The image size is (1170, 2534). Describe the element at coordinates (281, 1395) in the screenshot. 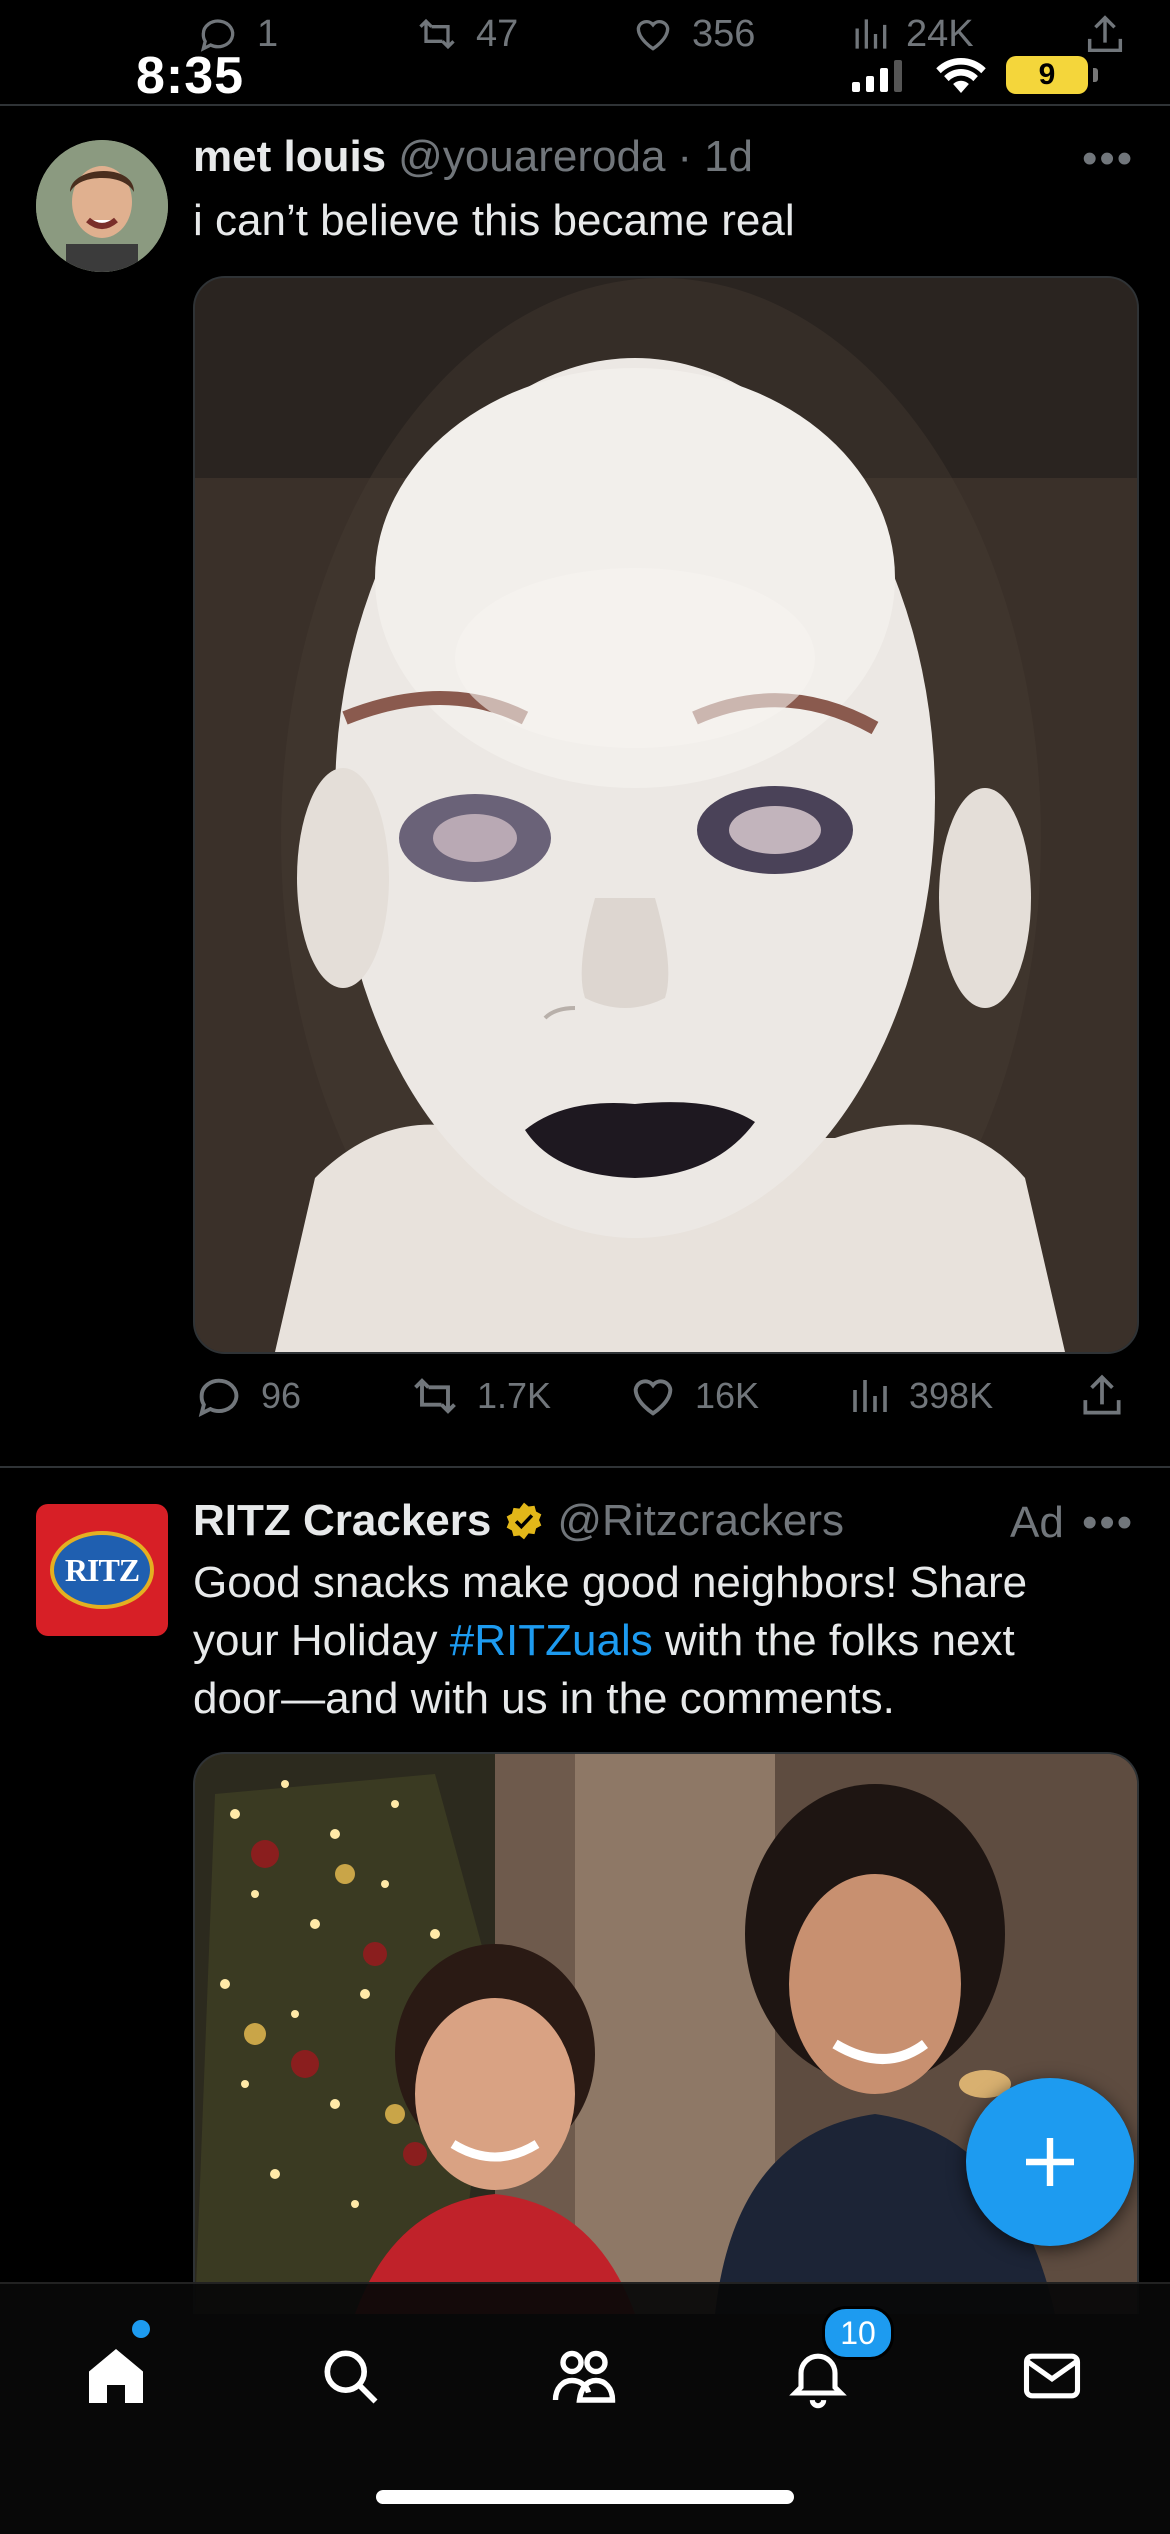

I see `reply-count: 96` at that location.